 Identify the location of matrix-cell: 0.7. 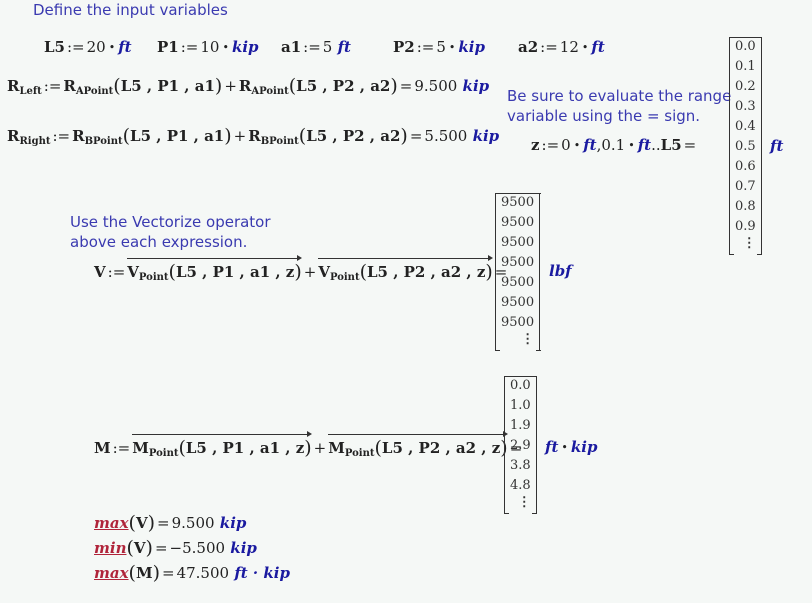
(745, 186).